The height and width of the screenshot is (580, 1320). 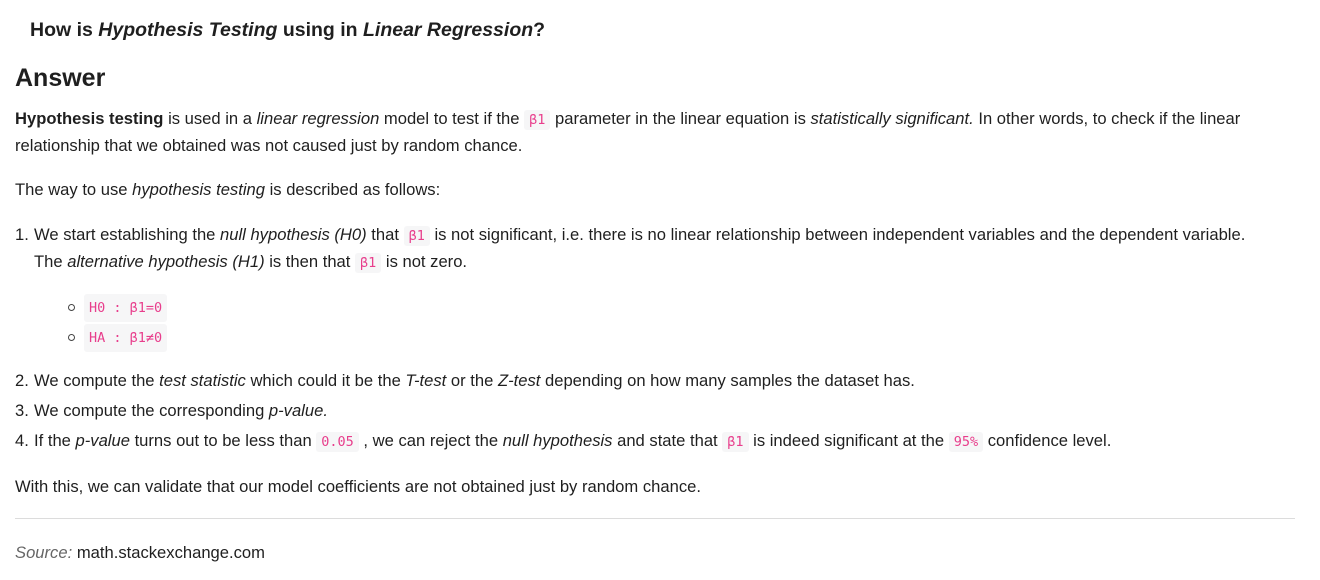 I want to click on intro-text: parameter in the linear equation is, so click(x=680, y=118).